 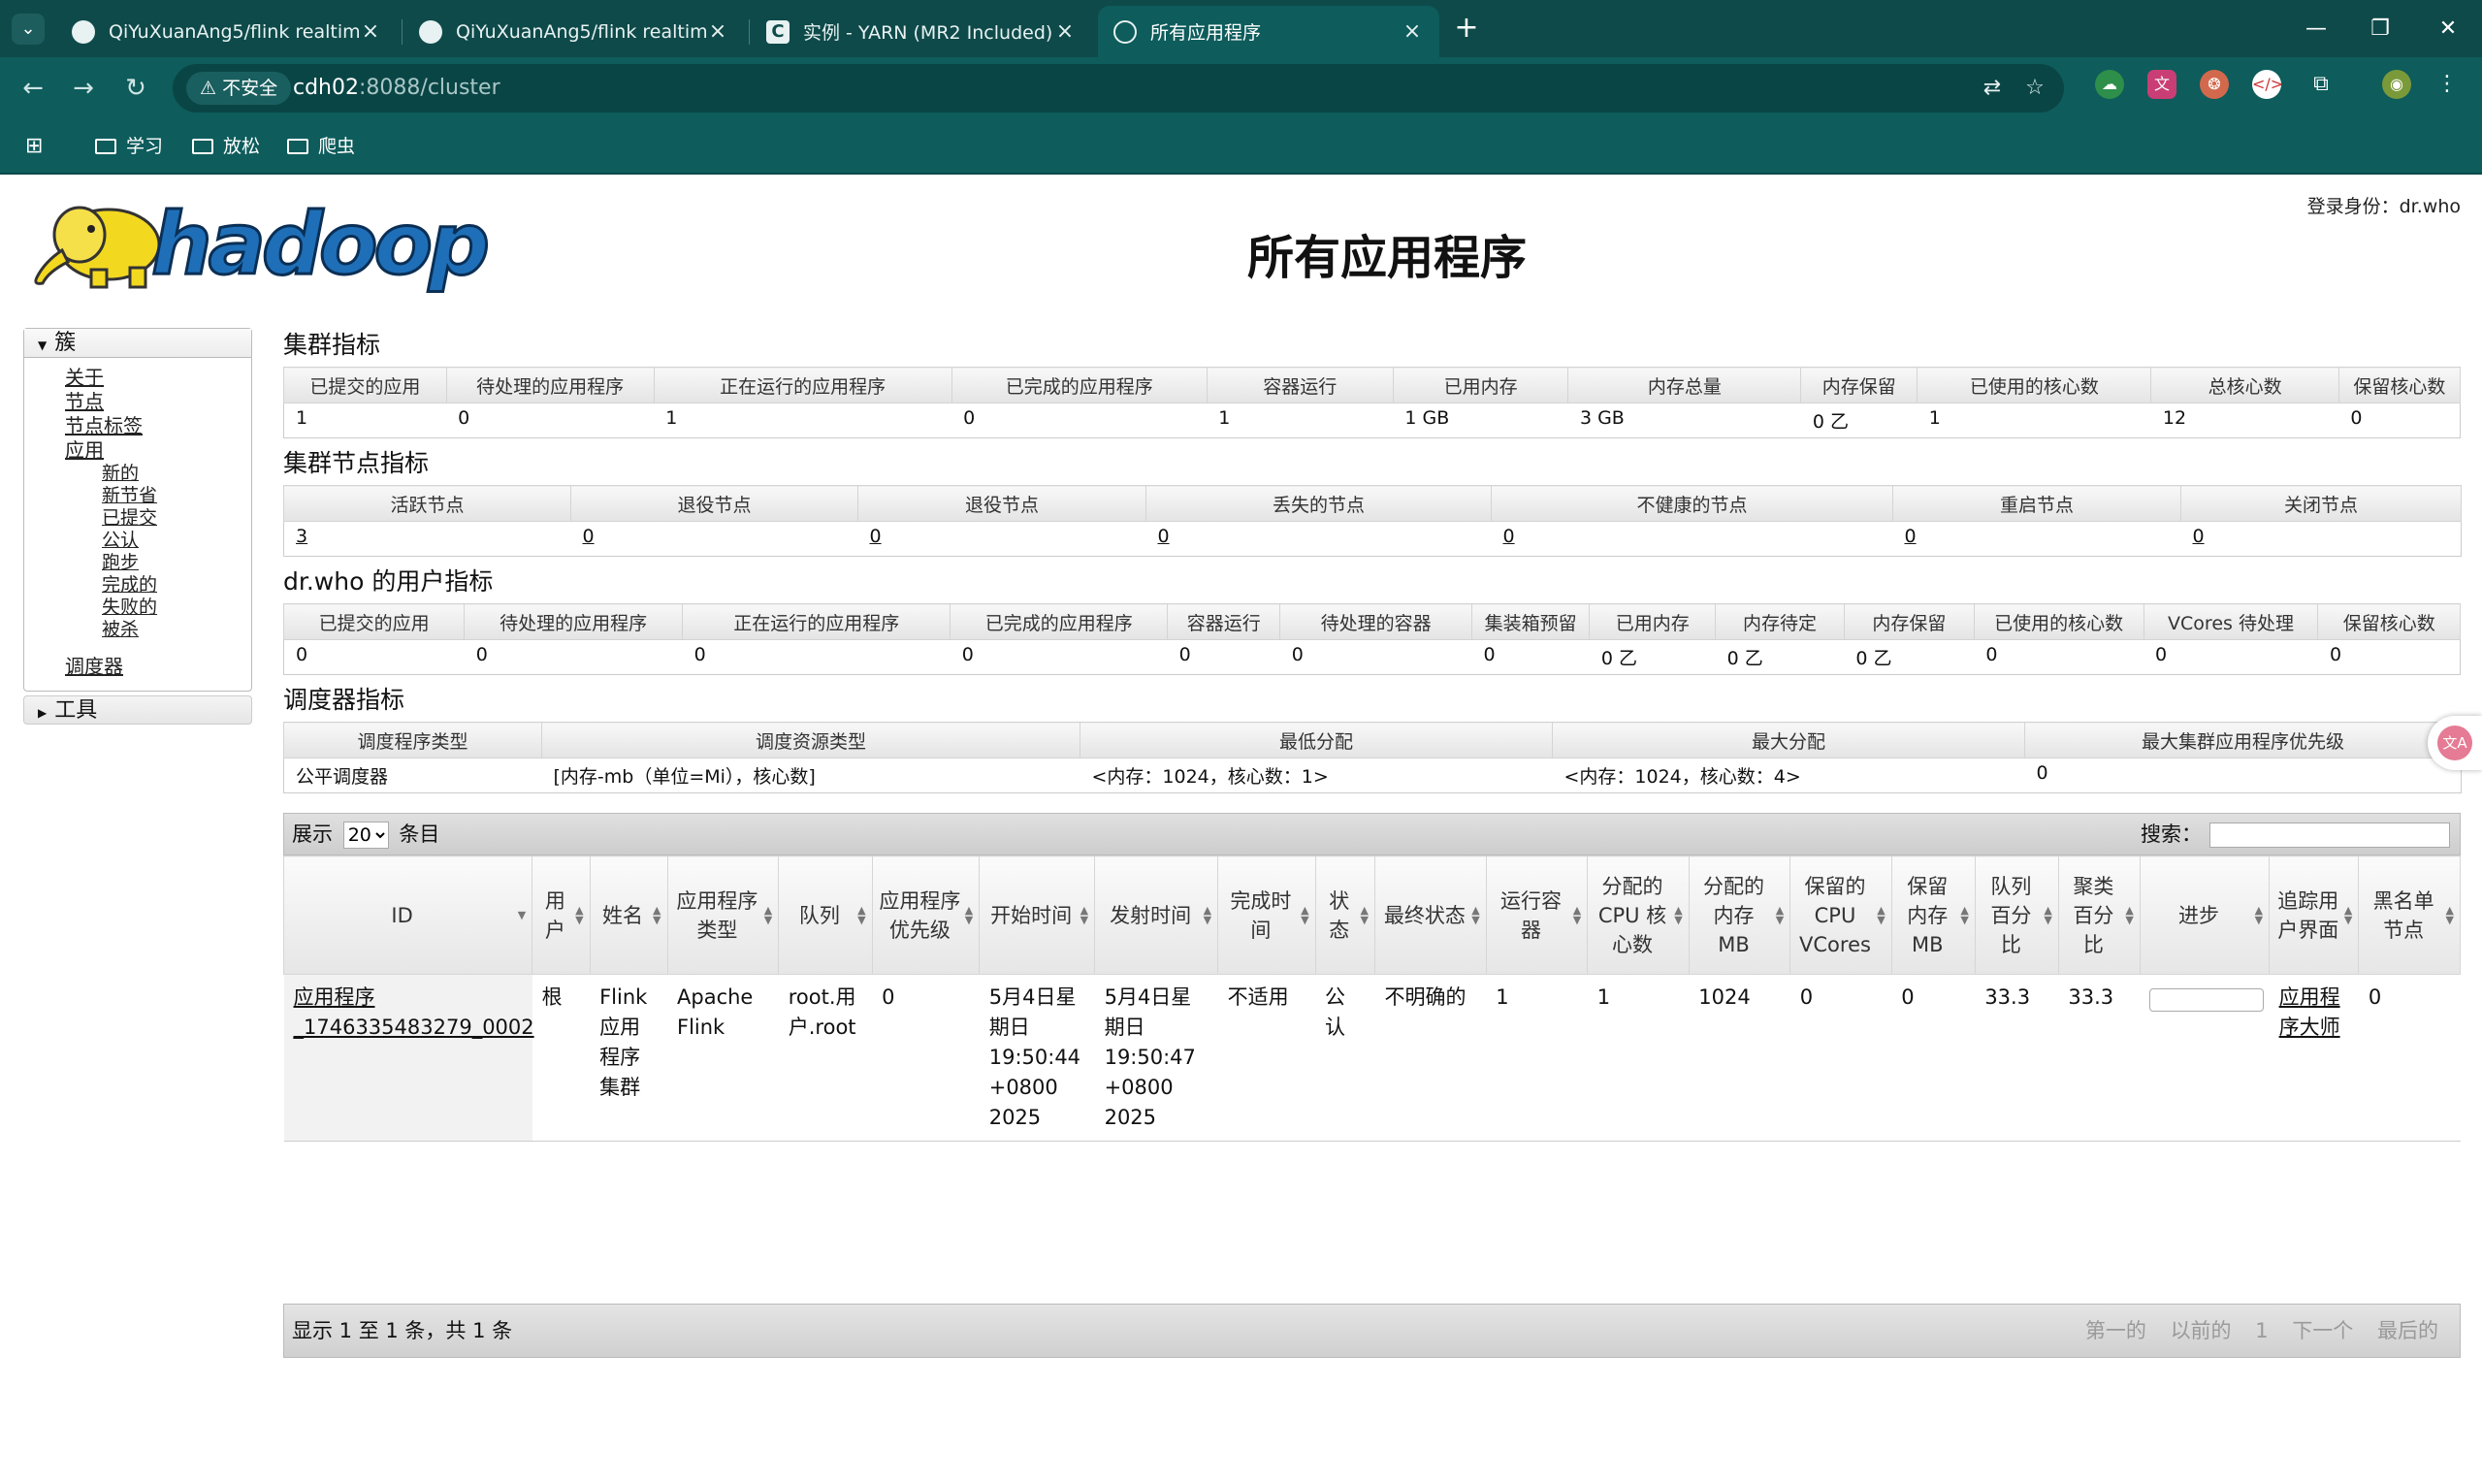 I want to click on sidebar-link-about: 关于, so click(x=158, y=378).